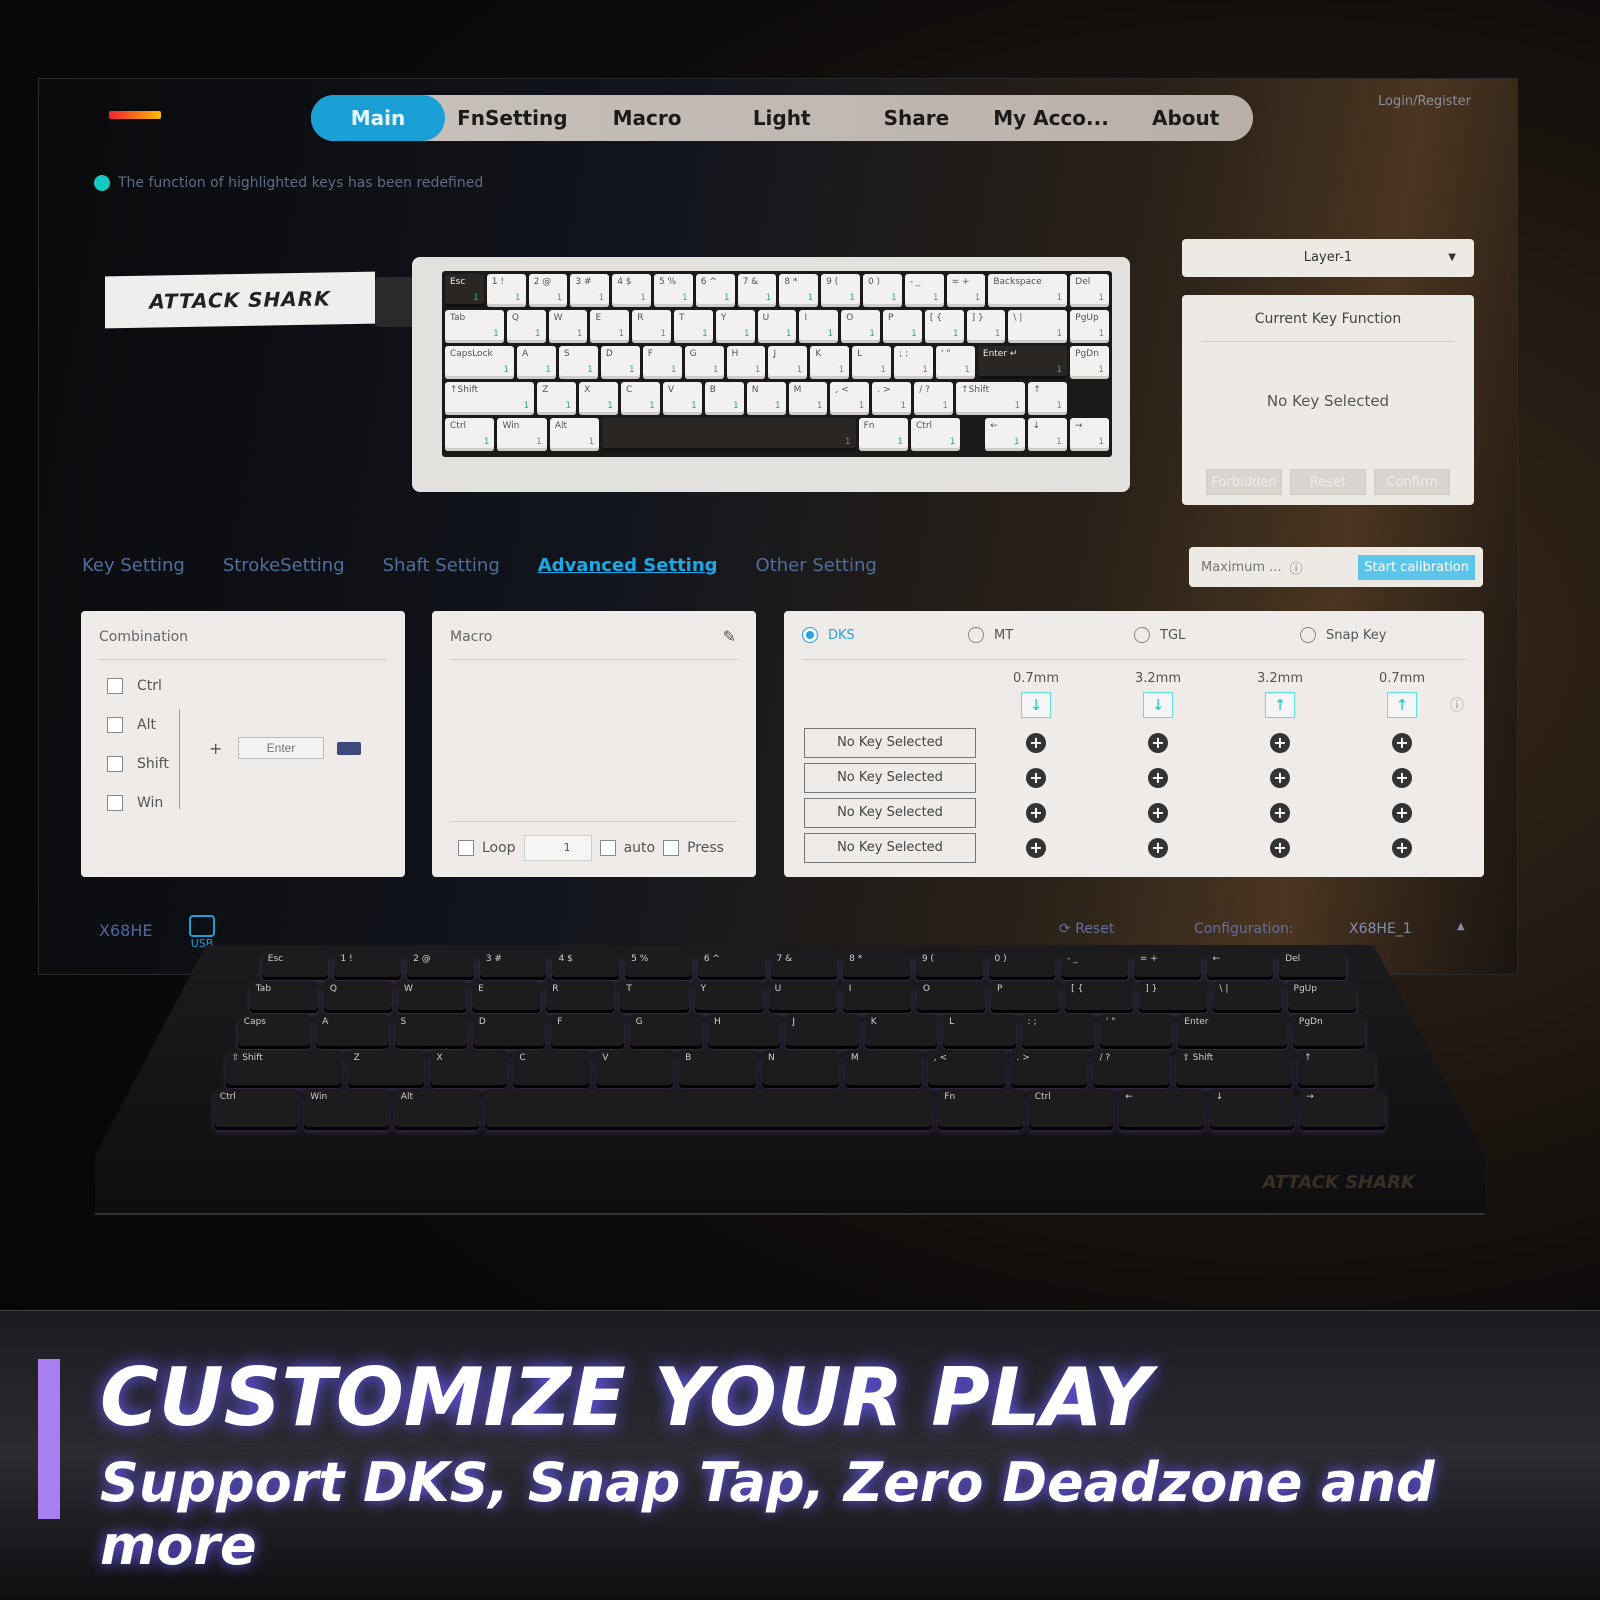 The width and height of the screenshot is (1600, 1600). Describe the element at coordinates (1089, 434) in the screenshot. I see `key: → 1` at that location.